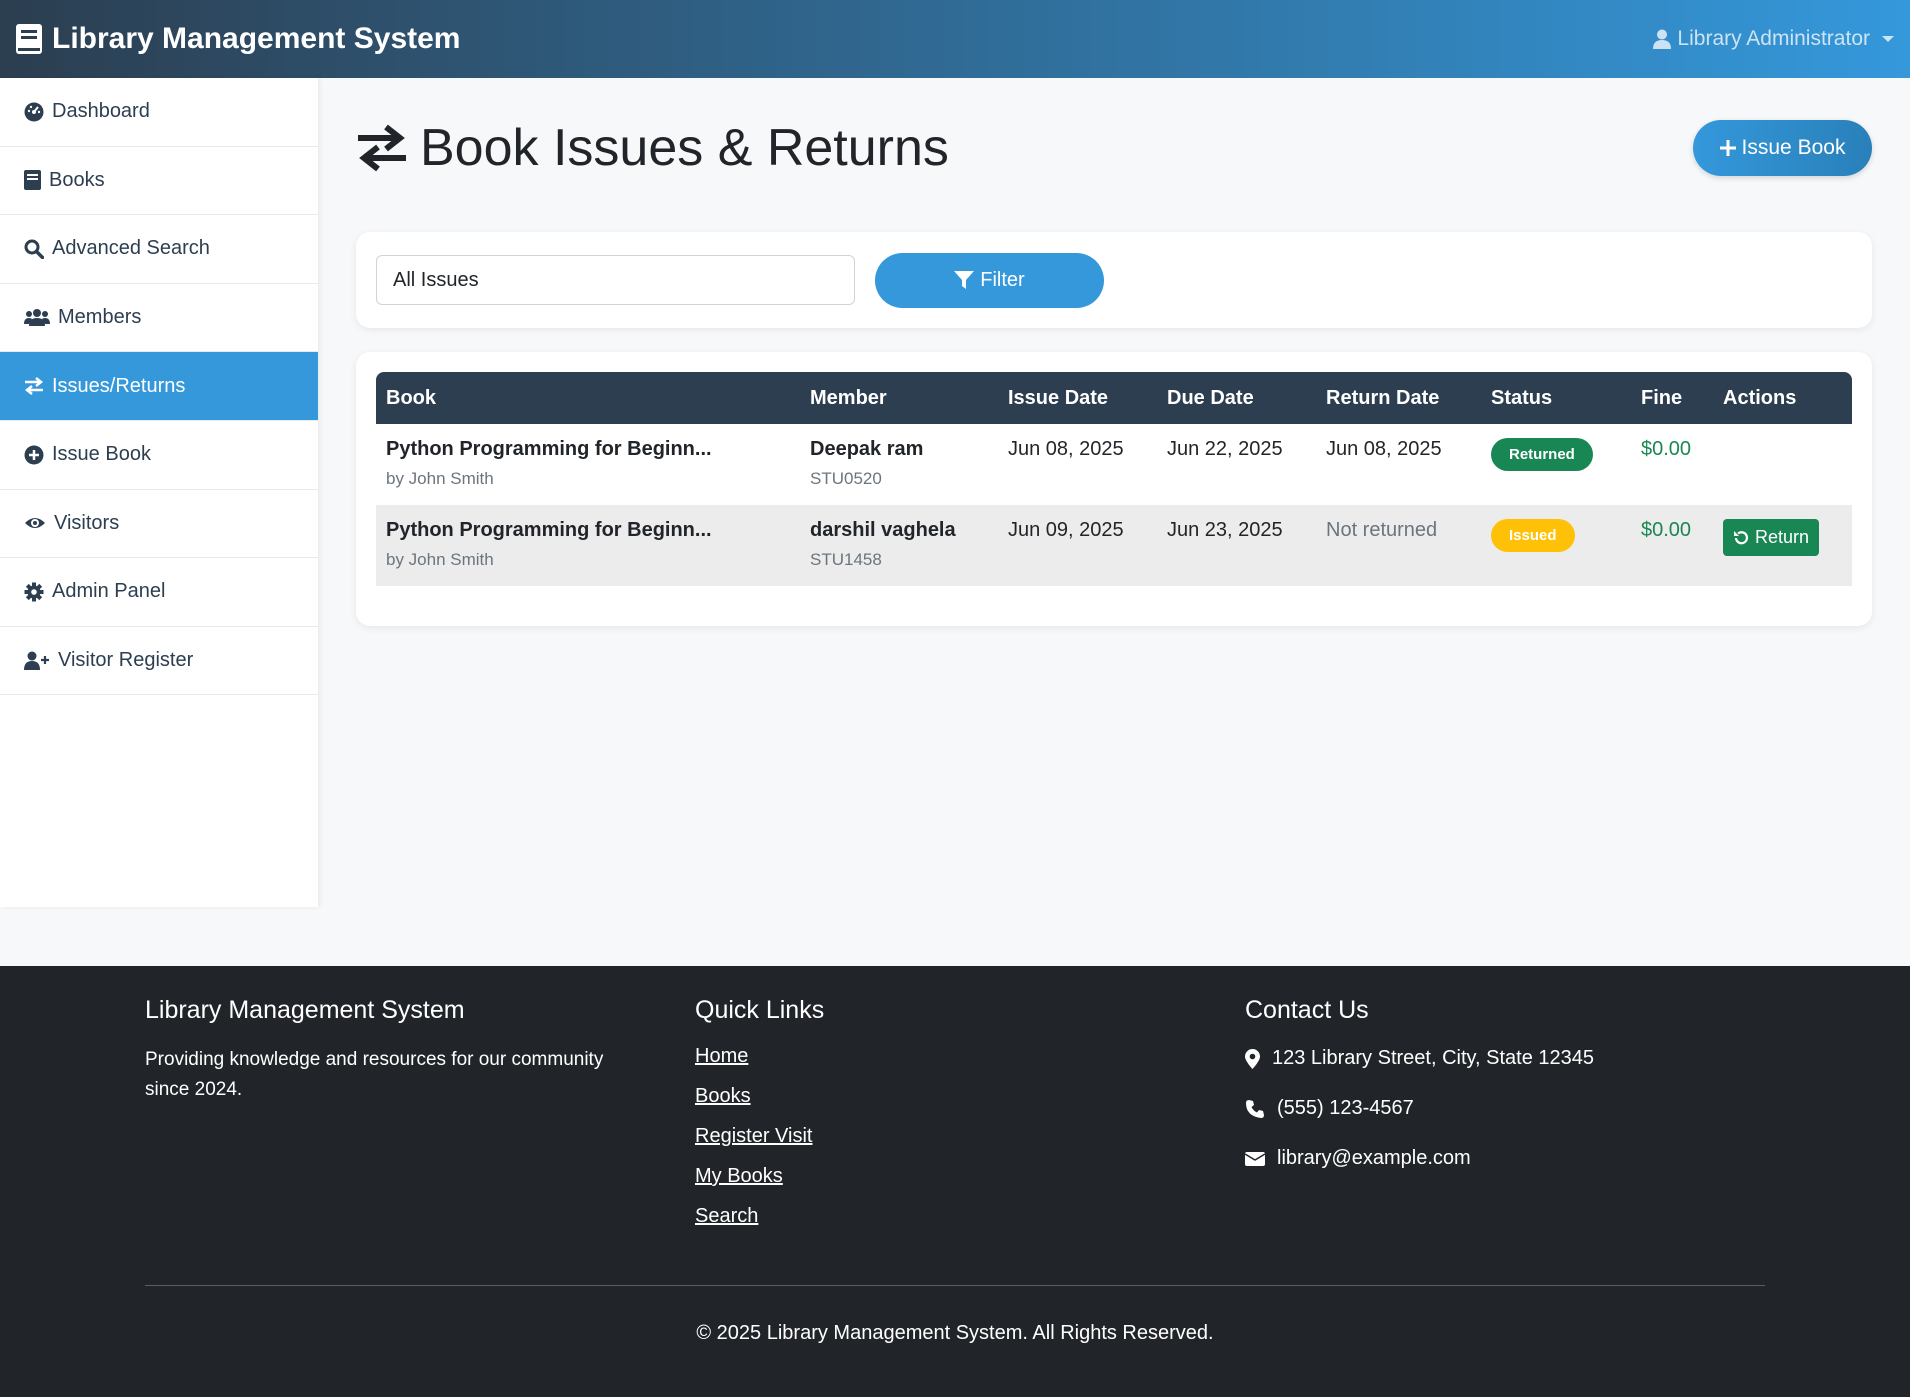 Image resolution: width=1910 pixels, height=1397 pixels. I want to click on column-header-fine: Fine, so click(1672, 398).